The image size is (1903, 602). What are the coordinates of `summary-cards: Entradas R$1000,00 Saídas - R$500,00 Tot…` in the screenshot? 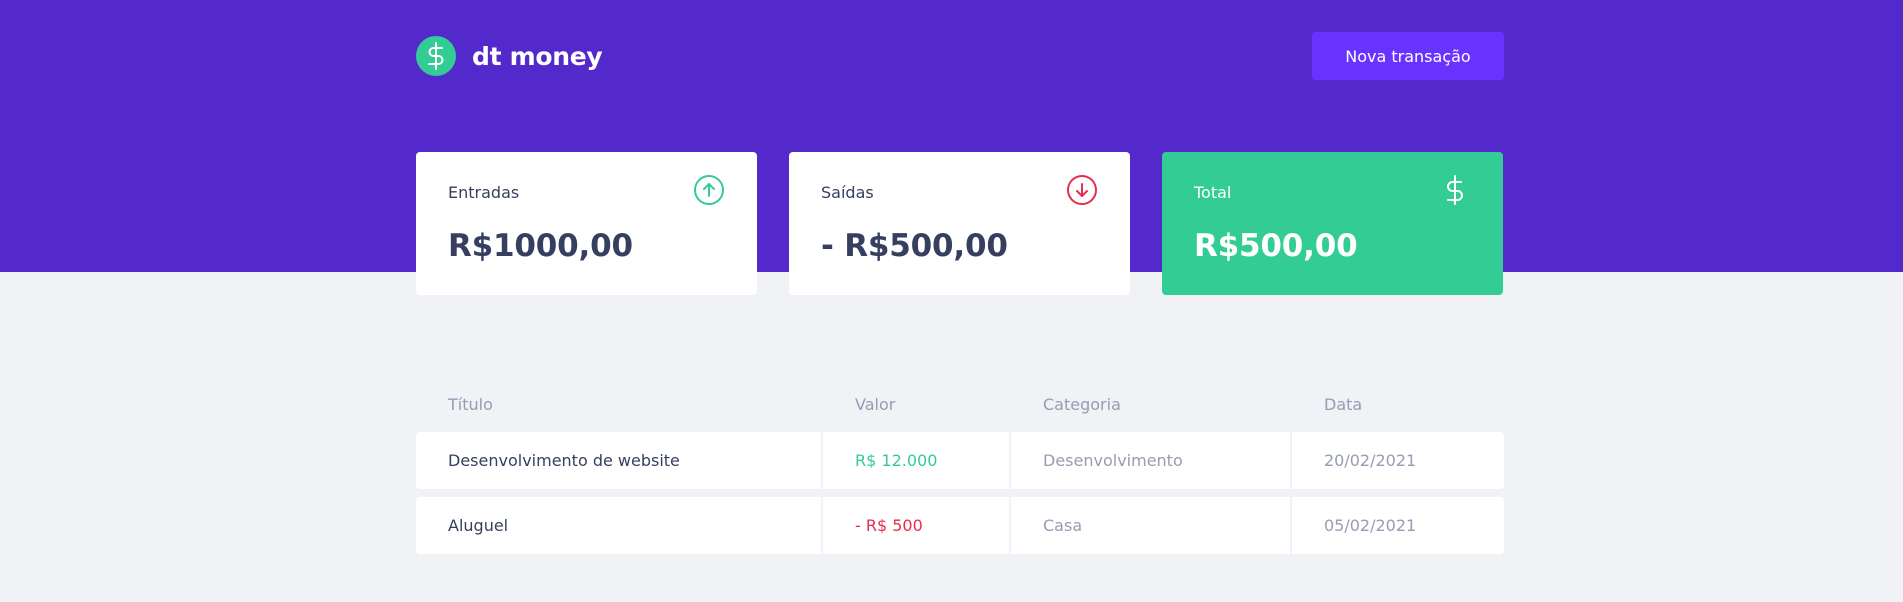 It's located at (960, 223).